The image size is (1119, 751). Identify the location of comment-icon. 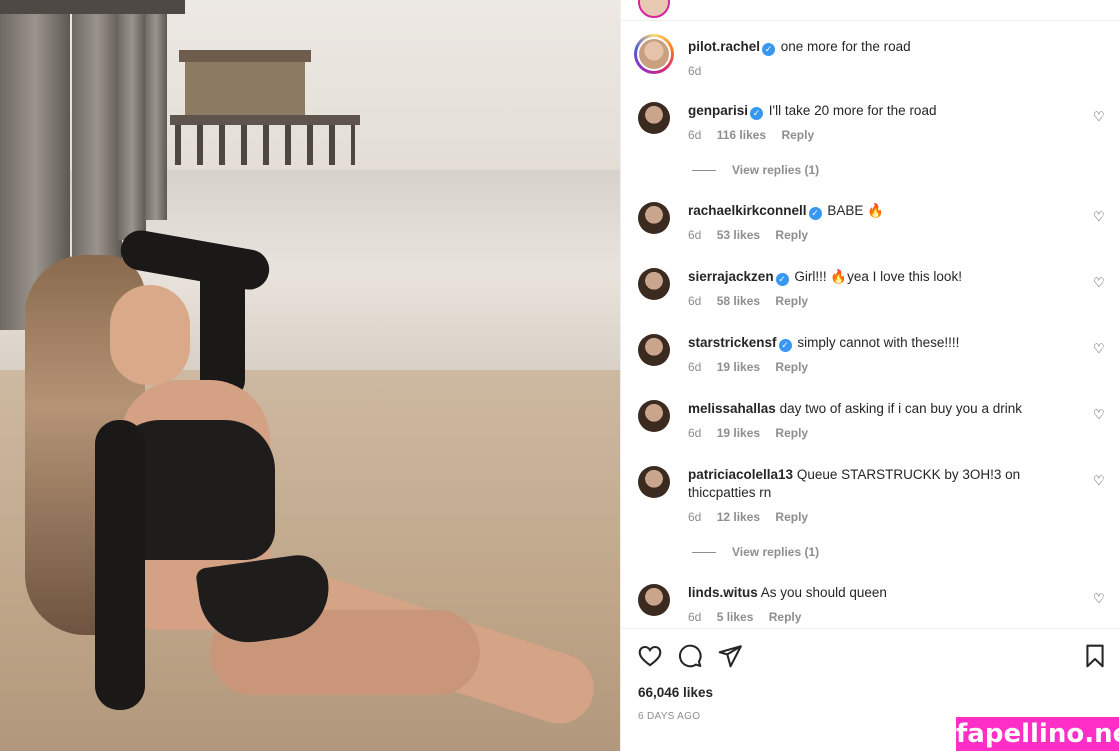
(690, 656).